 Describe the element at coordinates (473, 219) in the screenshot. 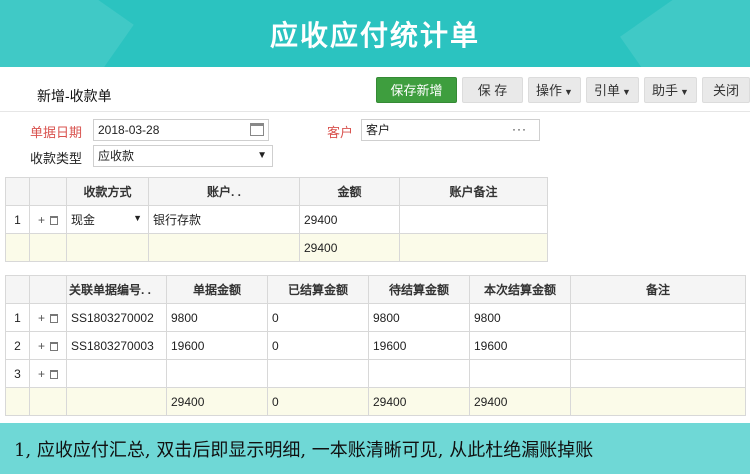

I see `account-note-cell` at that location.